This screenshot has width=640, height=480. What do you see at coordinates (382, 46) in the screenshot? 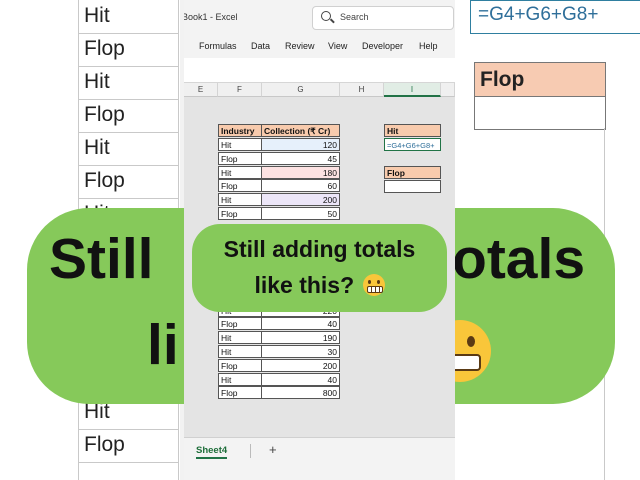
I see `menu-developer: Developer` at bounding box center [382, 46].